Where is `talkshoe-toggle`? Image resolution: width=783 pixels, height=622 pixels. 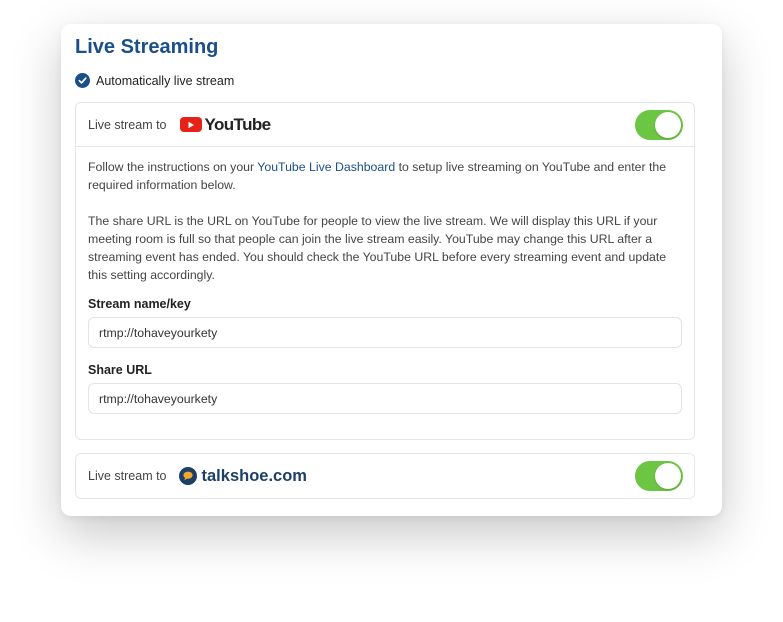
talkshoe-toggle is located at coordinates (659, 476).